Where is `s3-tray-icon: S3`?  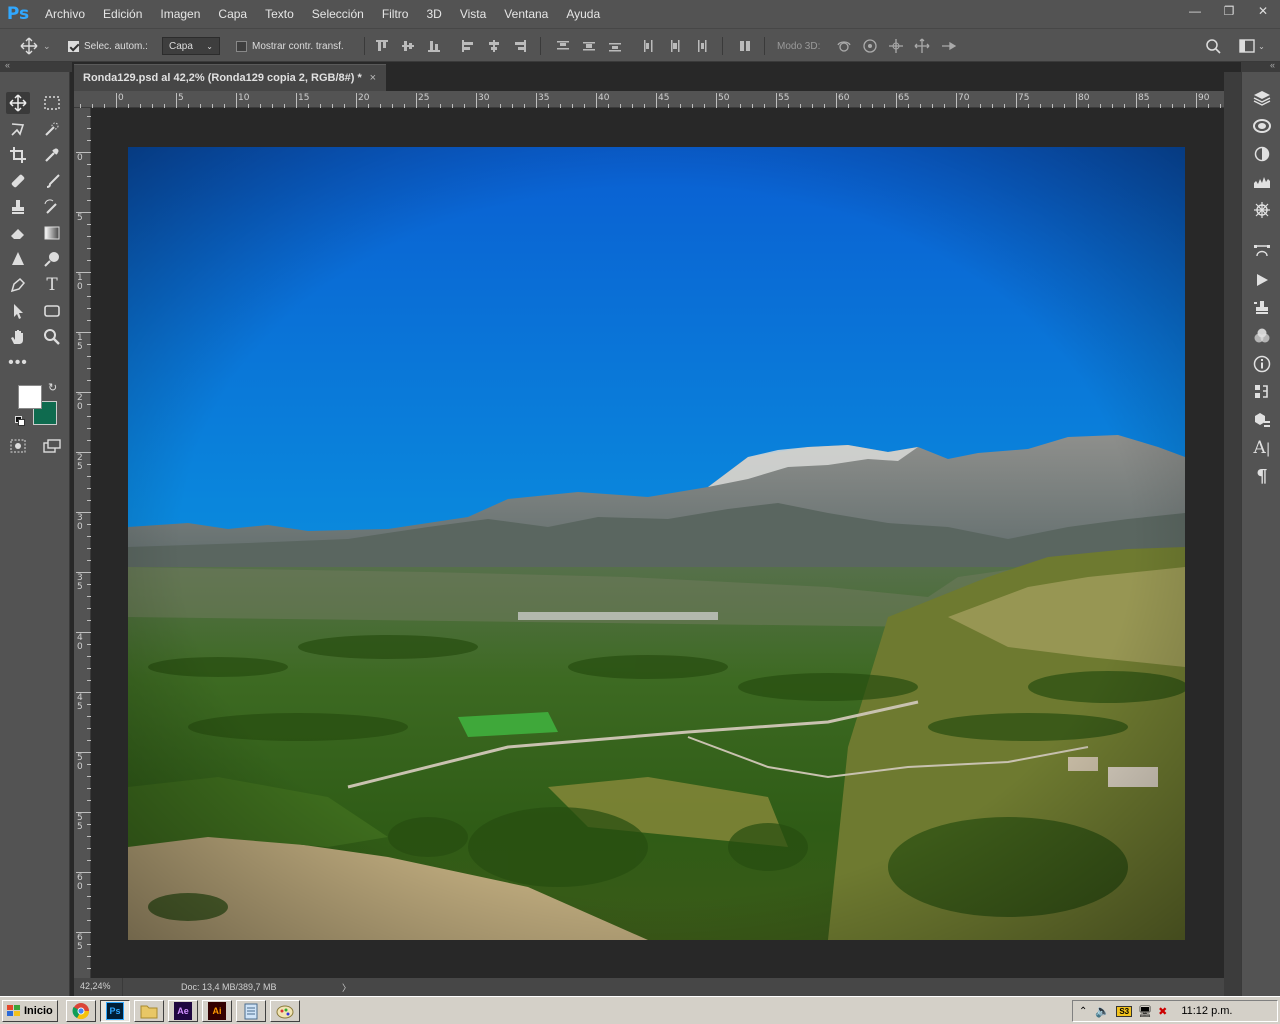 s3-tray-icon: S3 is located at coordinates (1124, 1011).